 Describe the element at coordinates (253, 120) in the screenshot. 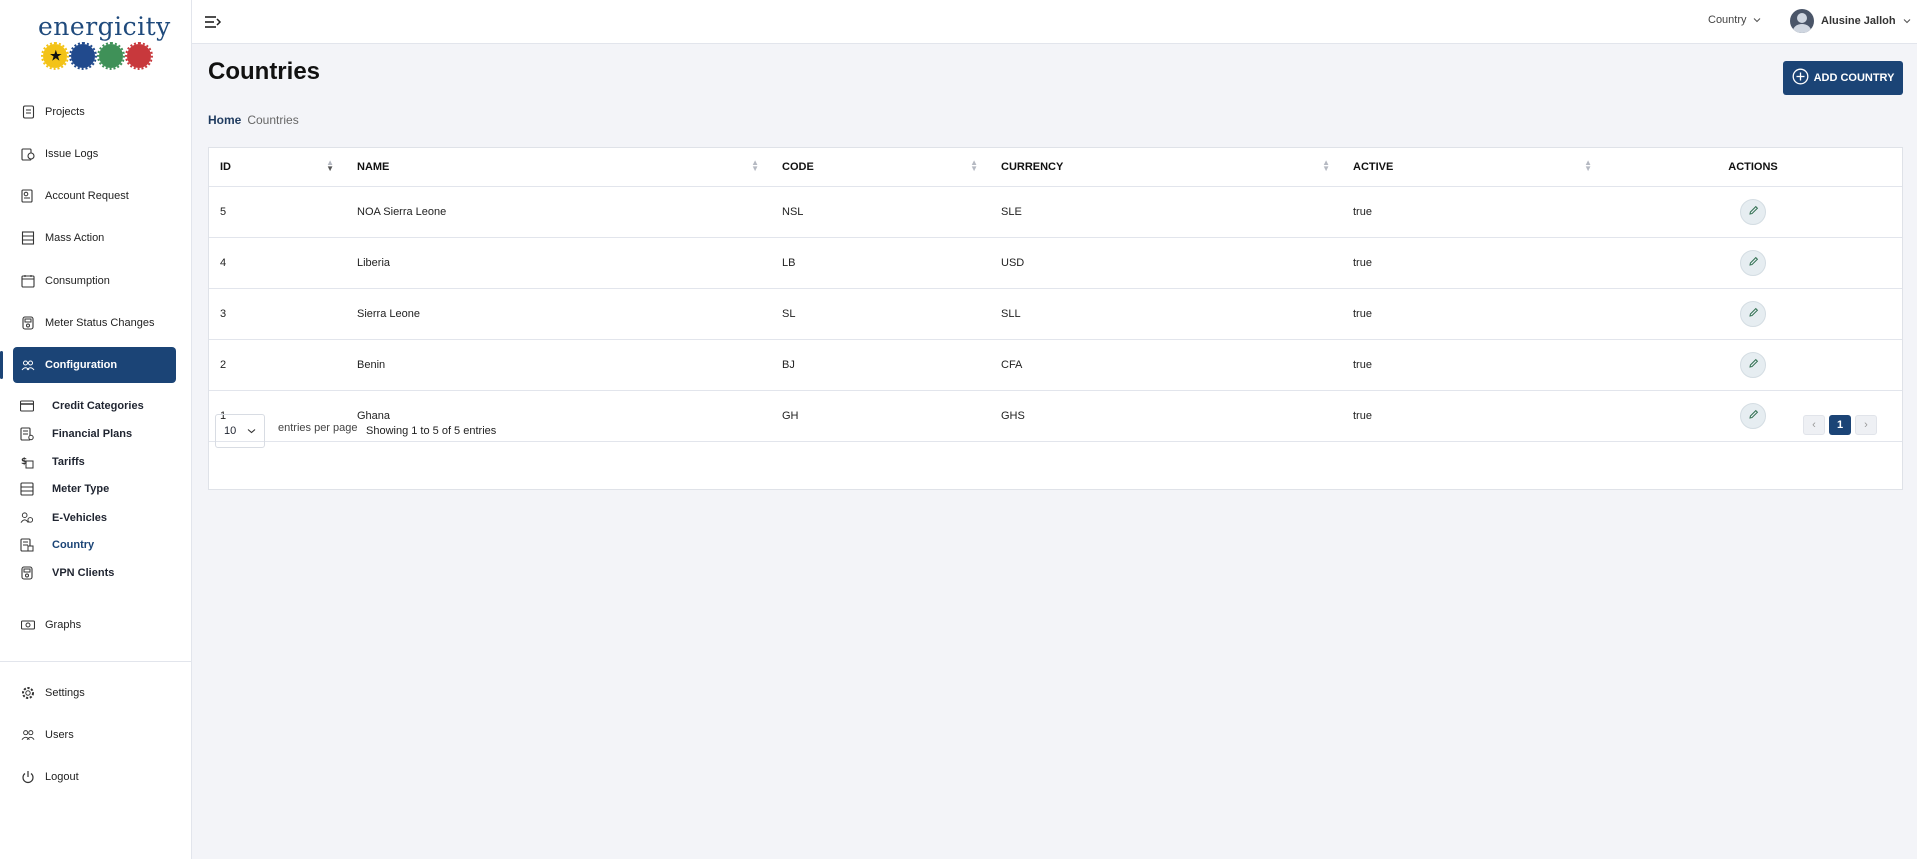

I see `breadcrumb: Home Countries` at that location.